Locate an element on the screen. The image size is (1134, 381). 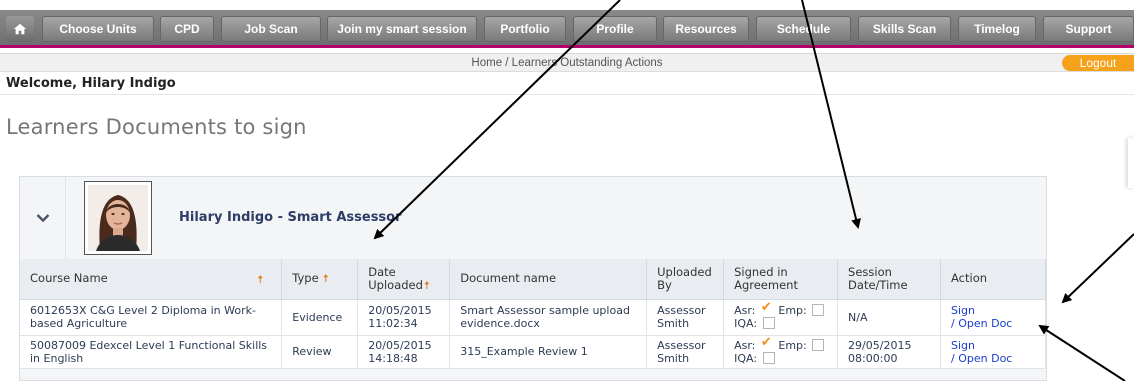
nav-skills-scan-button: Skills Scan is located at coordinates (904, 29).